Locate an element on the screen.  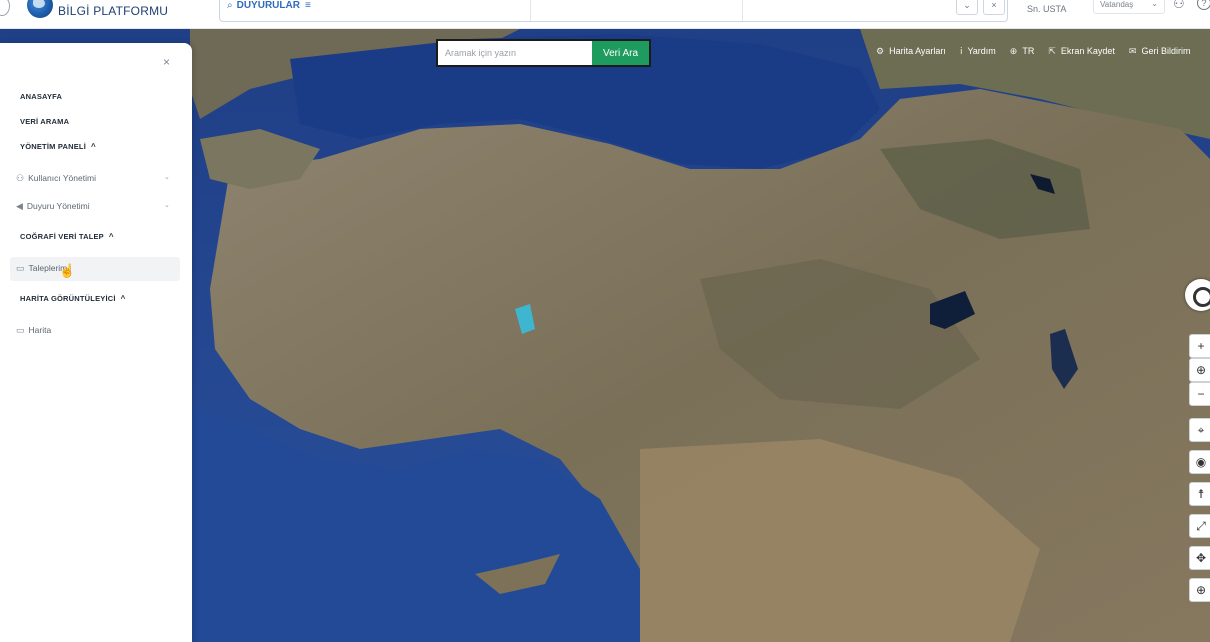
sidebar-item-kullanici-yonetimi: ⚇ Kullanıcı Yönetimi ⌄ is located at coordinates (93, 178).